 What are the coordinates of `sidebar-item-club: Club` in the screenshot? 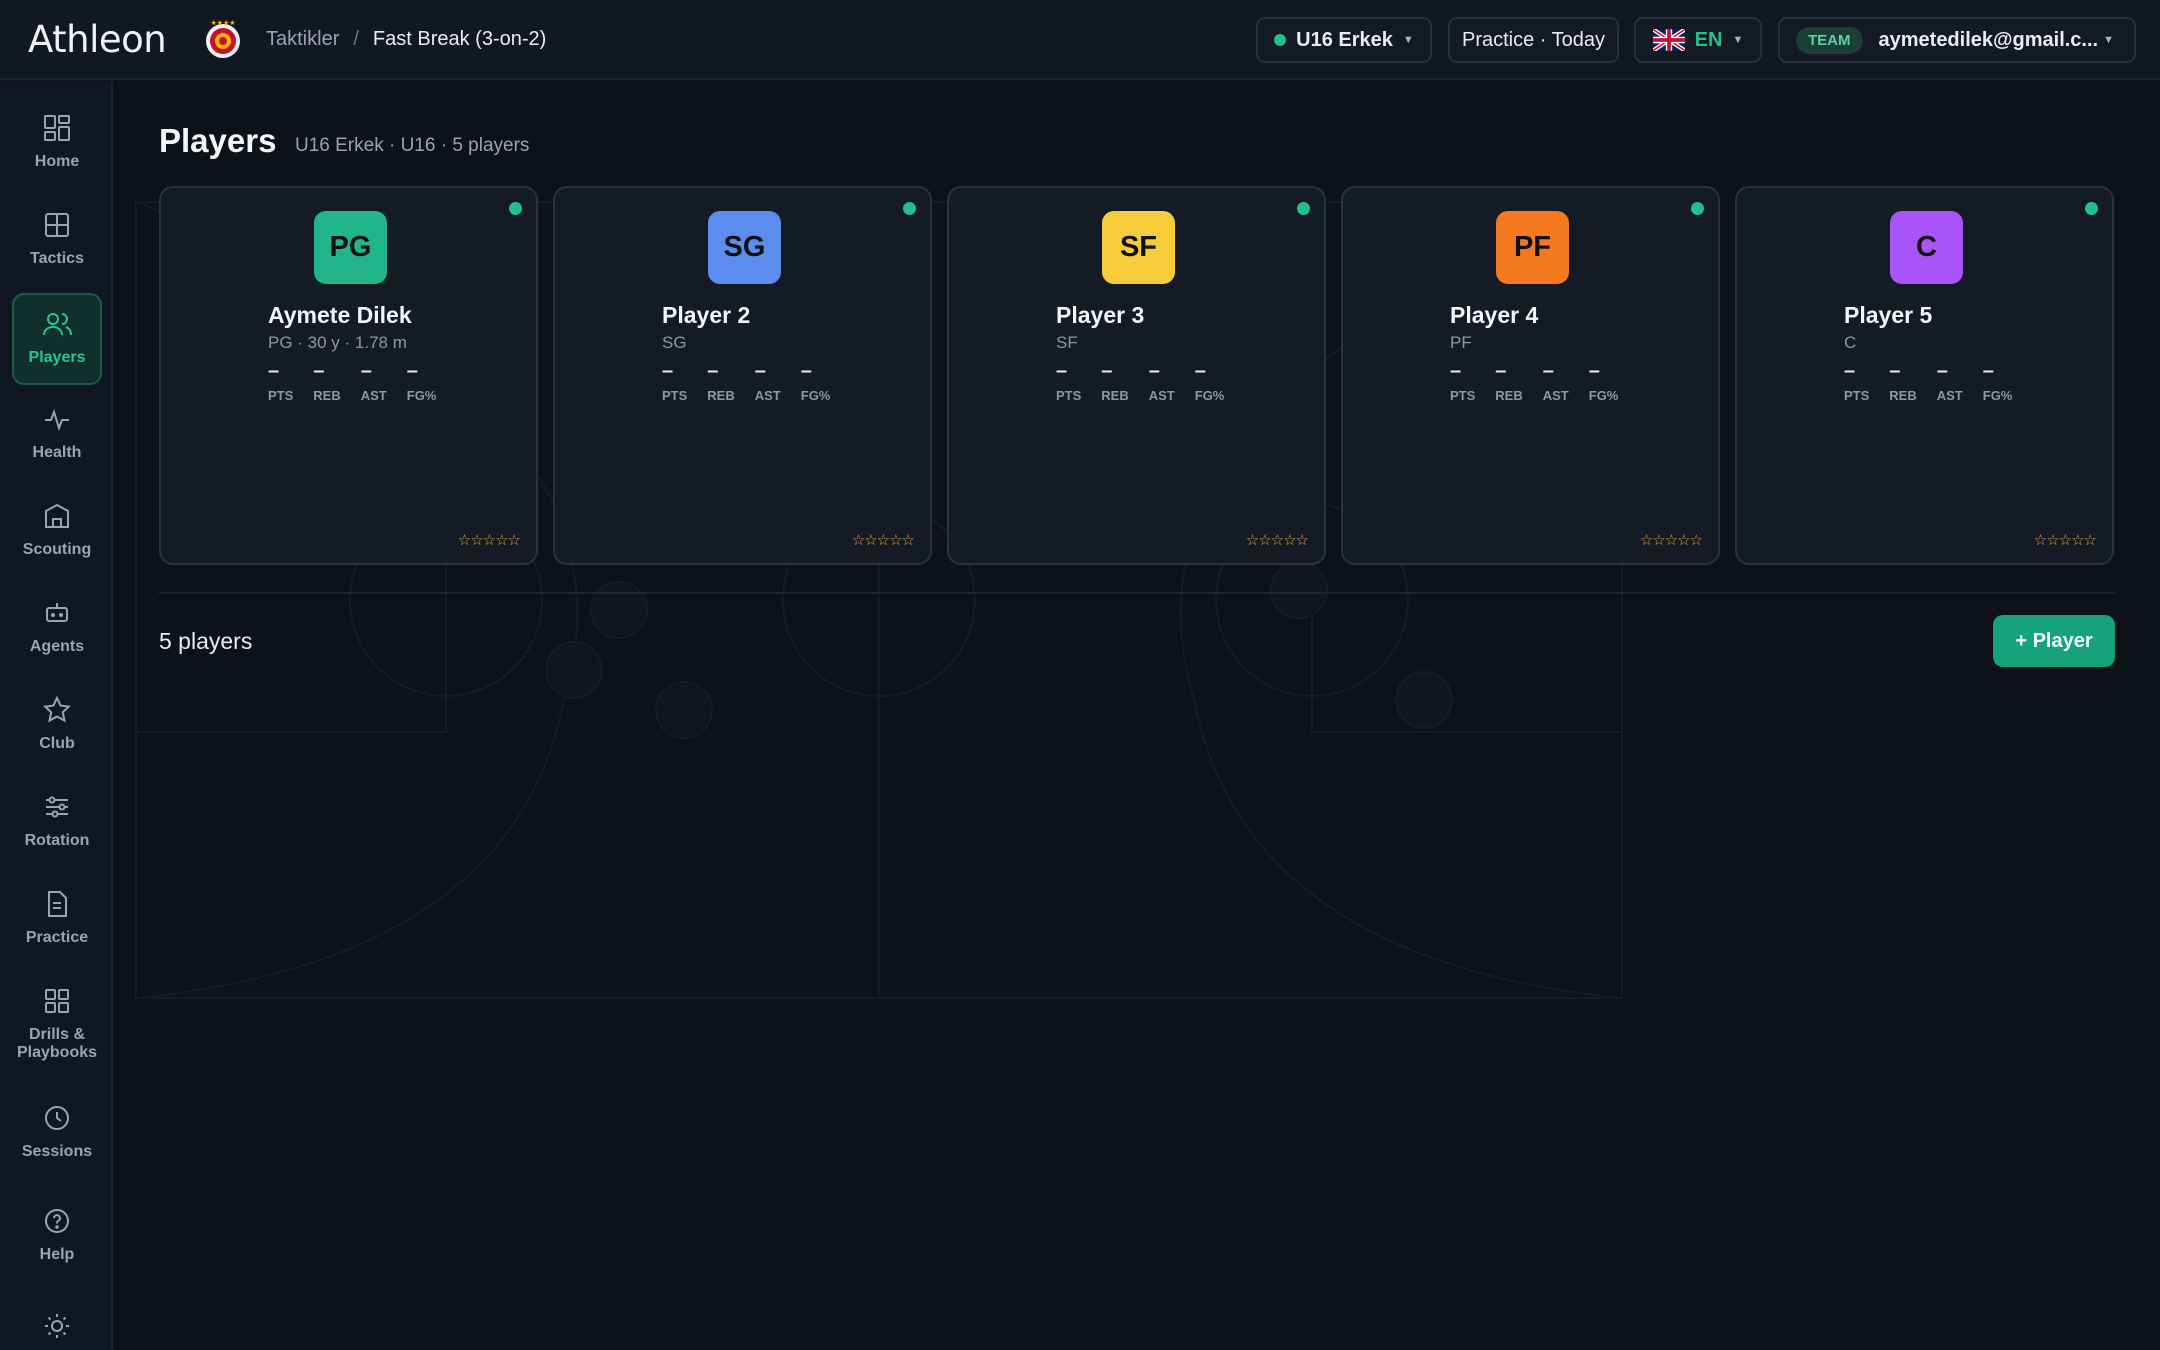 It's located at (57, 724).